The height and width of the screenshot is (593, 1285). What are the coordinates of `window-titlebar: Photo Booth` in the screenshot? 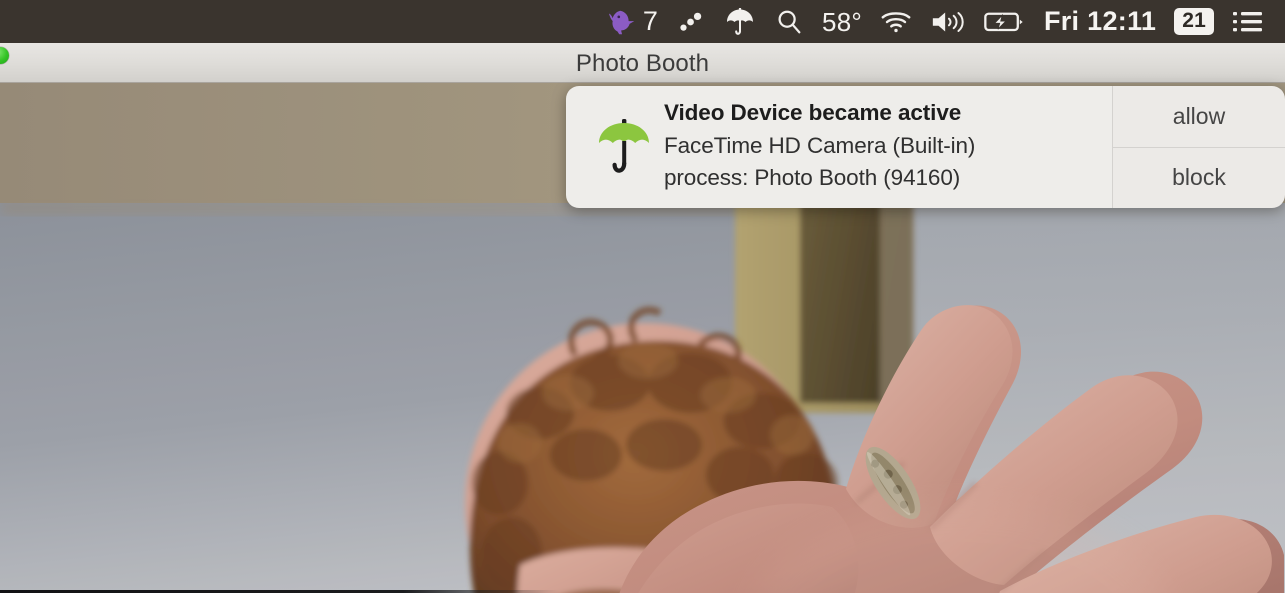 It's located at (642, 63).